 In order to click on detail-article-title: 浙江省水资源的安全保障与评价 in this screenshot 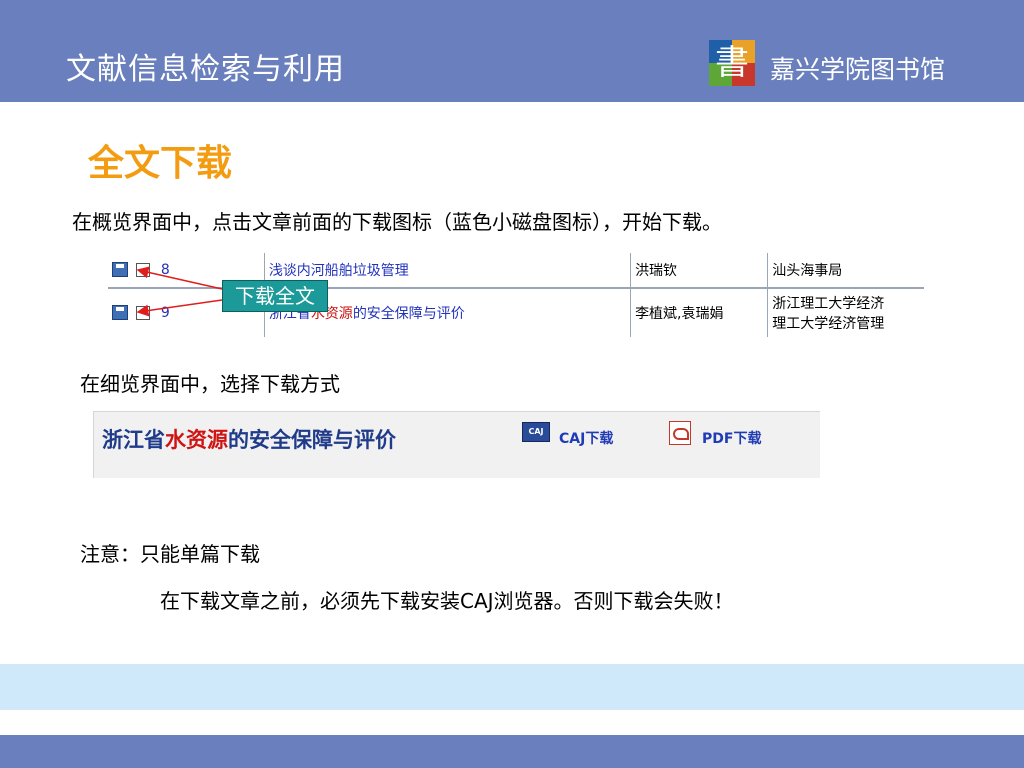, I will do `click(249, 439)`.